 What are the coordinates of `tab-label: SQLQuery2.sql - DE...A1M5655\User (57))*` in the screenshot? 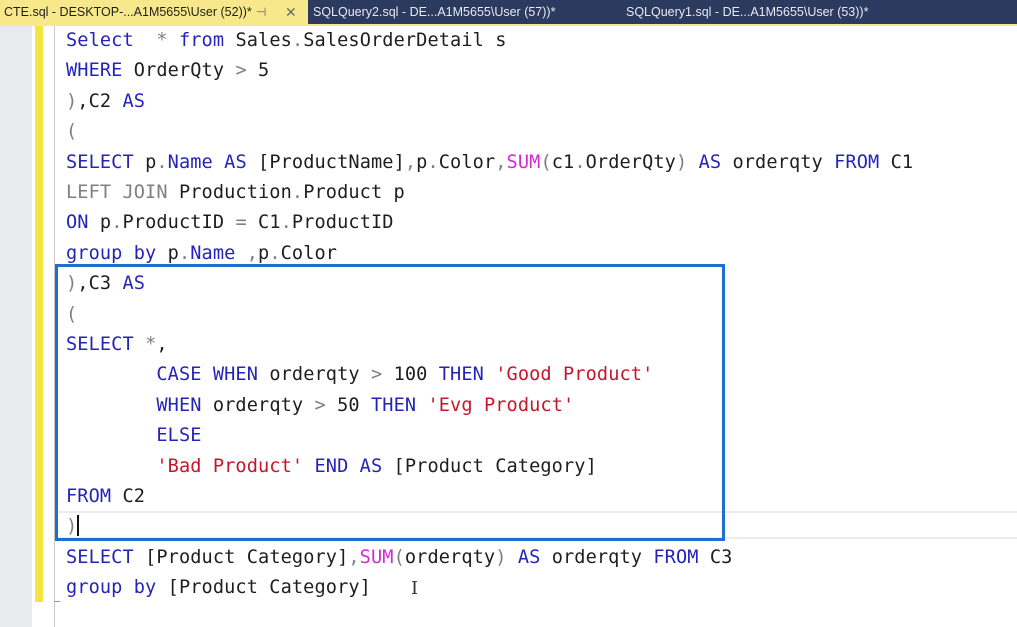 It's located at (434, 12).